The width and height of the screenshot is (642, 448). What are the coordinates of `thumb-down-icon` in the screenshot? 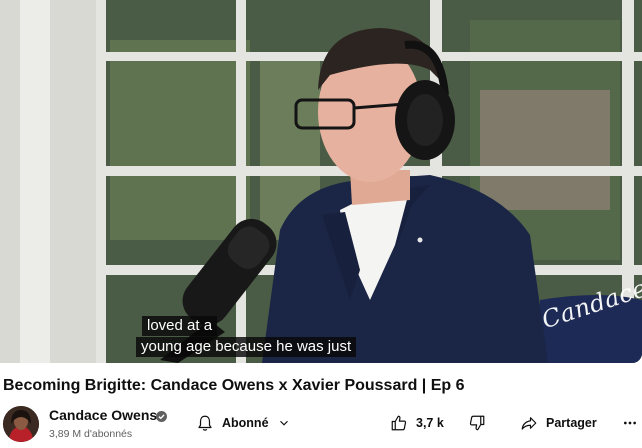 It's located at (477, 423).